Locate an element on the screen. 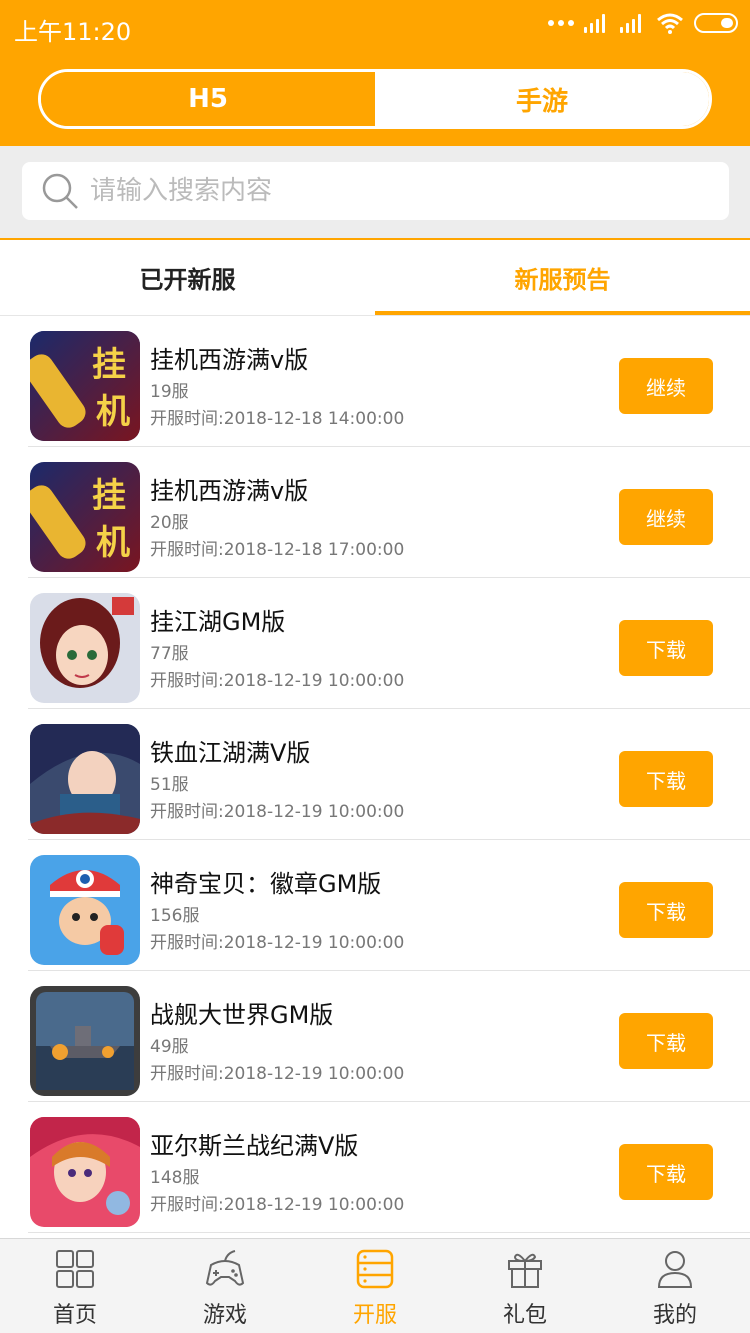  nav-label: 开服 is located at coordinates (374, 1315).